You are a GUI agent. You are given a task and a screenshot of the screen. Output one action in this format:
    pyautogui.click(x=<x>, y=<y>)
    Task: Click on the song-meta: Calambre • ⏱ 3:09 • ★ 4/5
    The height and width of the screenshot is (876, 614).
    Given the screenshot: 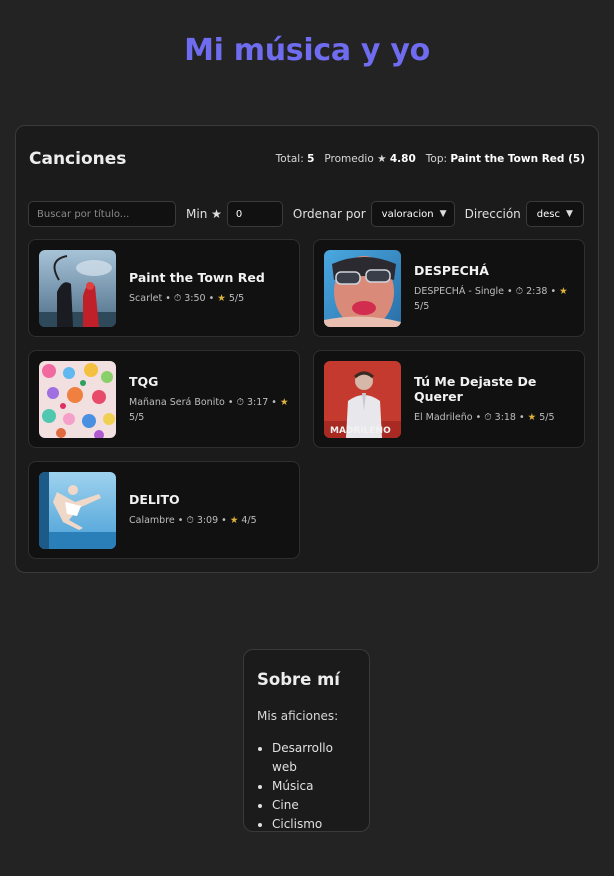 What is the action you would take?
    pyautogui.click(x=193, y=520)
    